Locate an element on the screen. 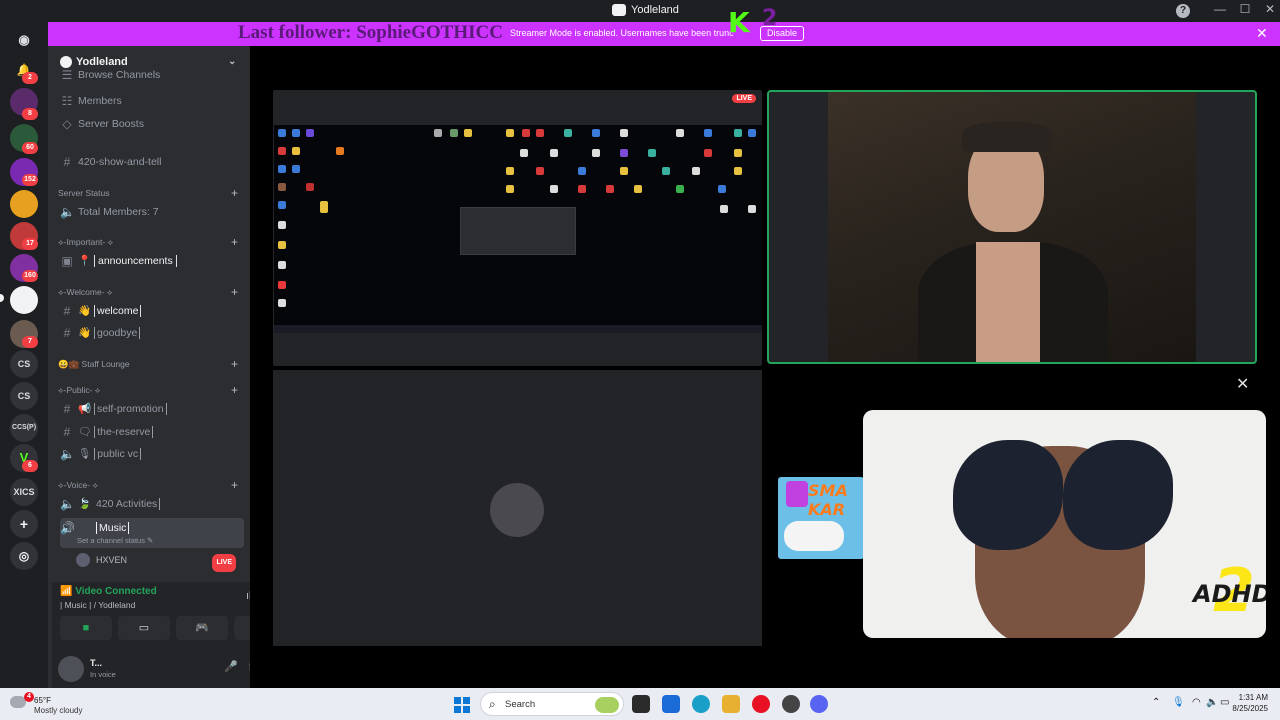  mic-emoji-icon: 🎙 is located at coordinates (85, 454).